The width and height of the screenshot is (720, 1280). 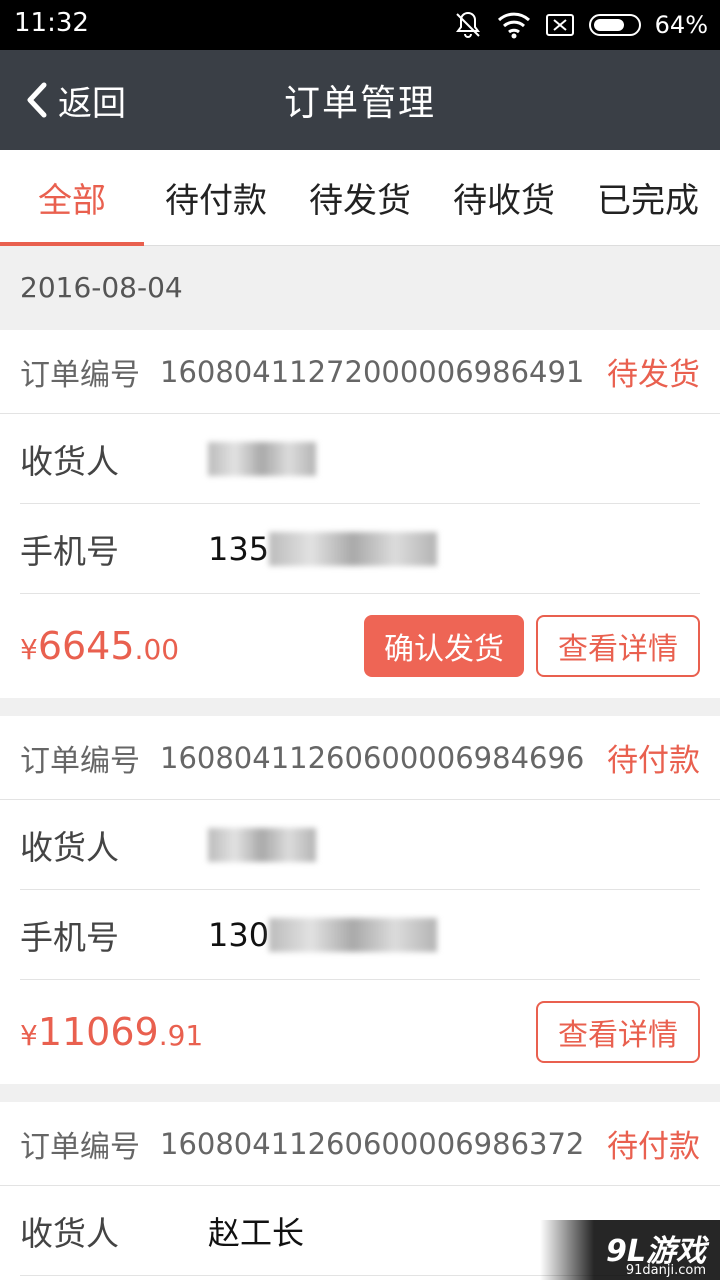 I want to click on phone-row: 手机号 135, so click(x=360, y=549).